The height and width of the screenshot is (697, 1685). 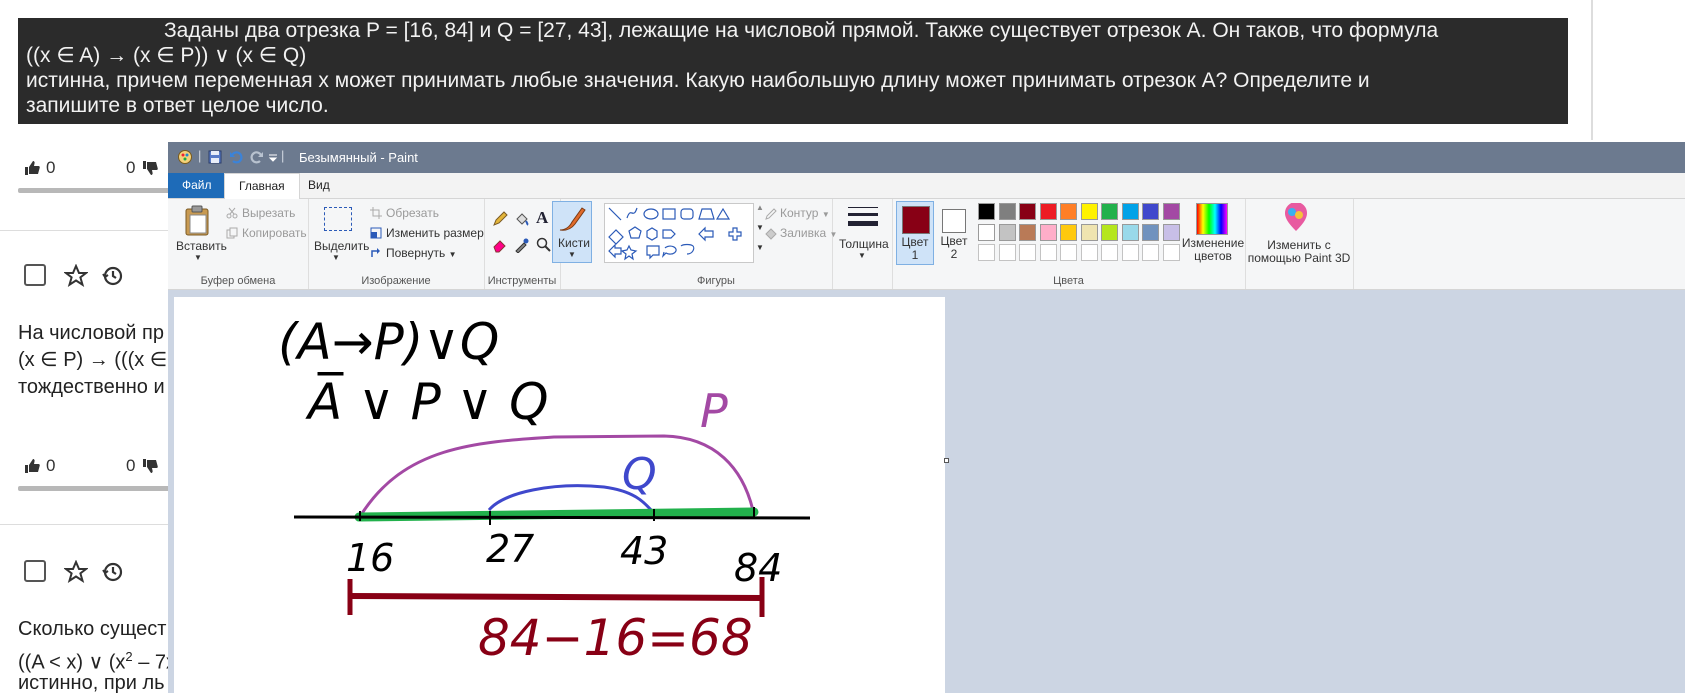 What do you see at coordinates (916, 220) in the screenshot?
I see `color1-swatch` at bounding box center [916, 220].